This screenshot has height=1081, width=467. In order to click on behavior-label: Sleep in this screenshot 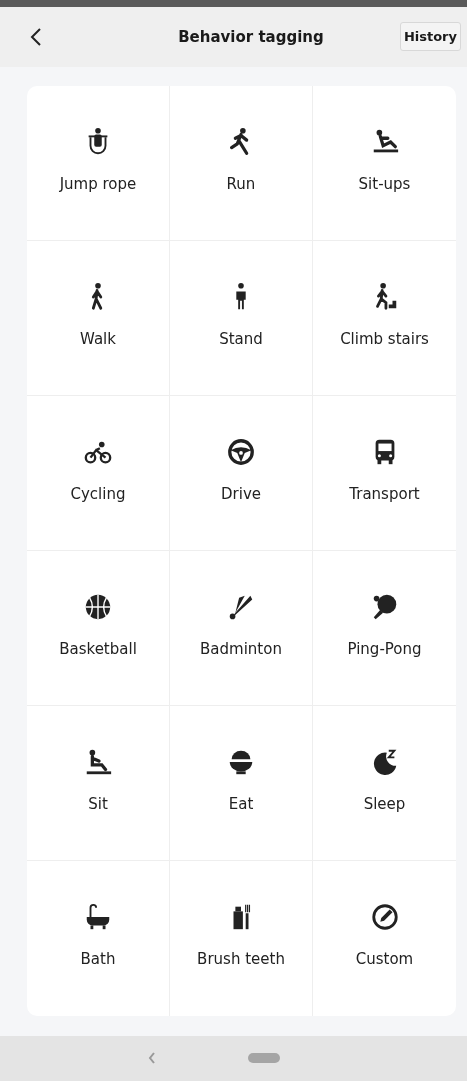, I will do `click(384, 803)`.